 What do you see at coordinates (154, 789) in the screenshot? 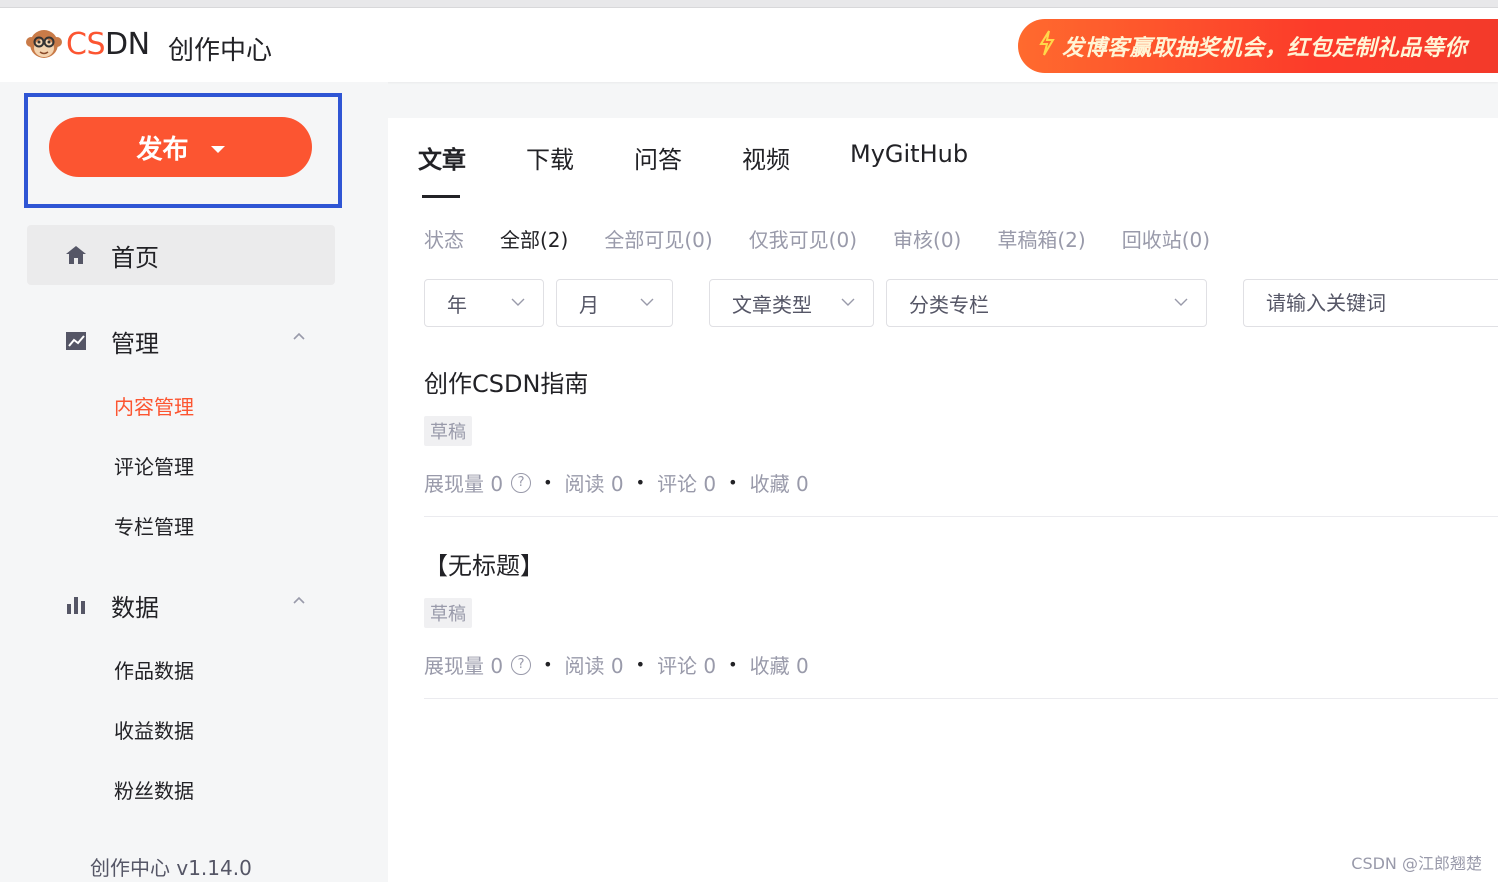
I see `sidebar-item-fans-data: 粉丝数据` at bounding box center [154, 789].